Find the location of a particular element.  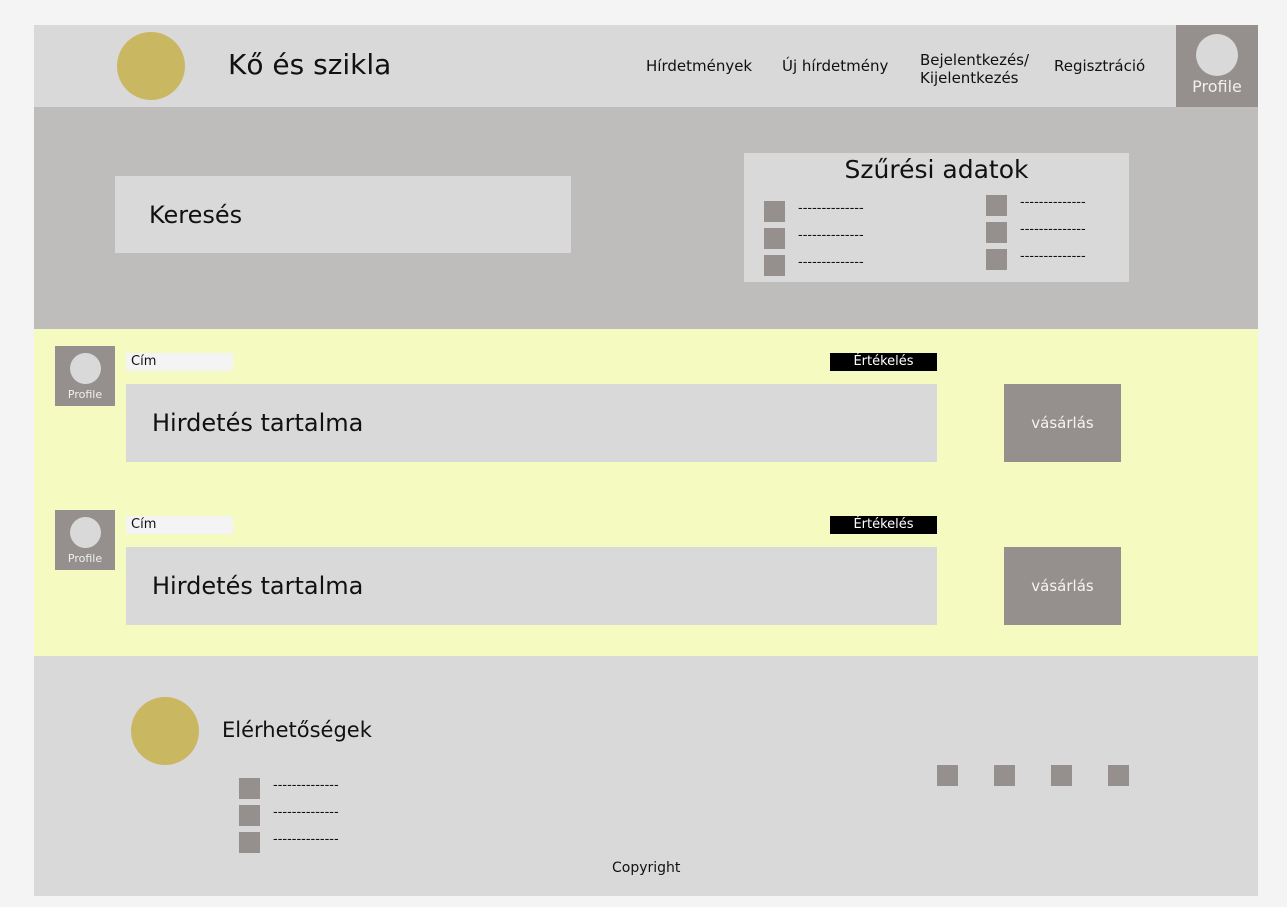

logo is located at coordinates (151, 66).